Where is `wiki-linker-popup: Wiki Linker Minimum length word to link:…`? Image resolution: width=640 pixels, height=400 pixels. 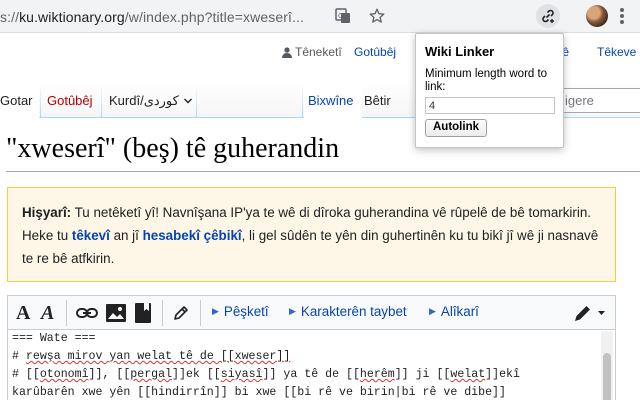 wiki-linker-popup: Wiki Linker Minimum length word to link:… is located at coordinates (489, 90).